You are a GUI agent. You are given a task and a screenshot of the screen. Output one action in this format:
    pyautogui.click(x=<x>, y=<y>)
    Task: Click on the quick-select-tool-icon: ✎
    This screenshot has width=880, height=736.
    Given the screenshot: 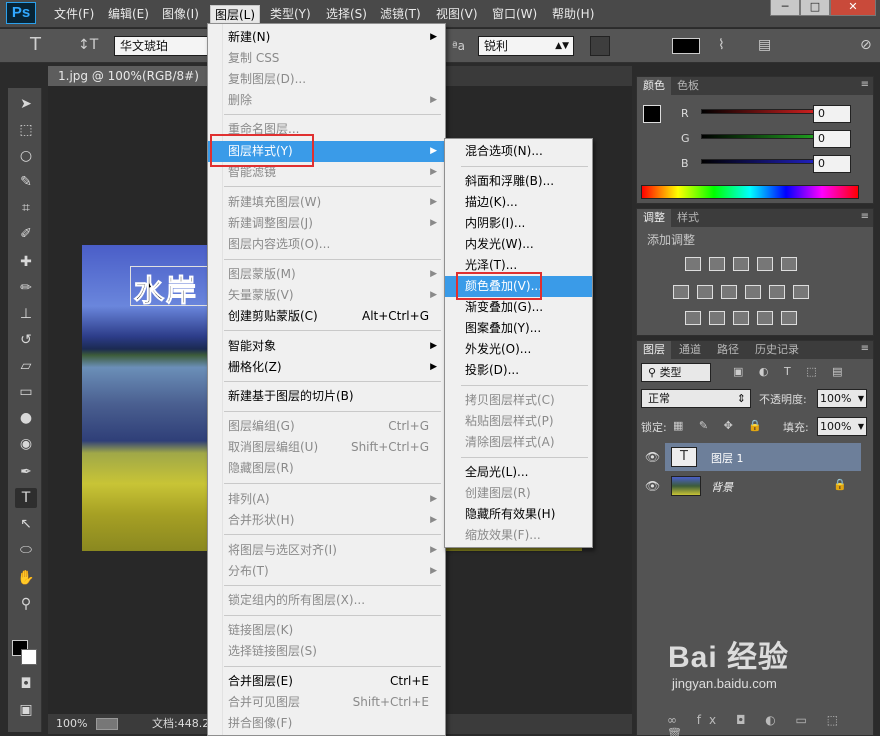 What is the action you would take?
    pyautogui.click(x=26, y=182)
    